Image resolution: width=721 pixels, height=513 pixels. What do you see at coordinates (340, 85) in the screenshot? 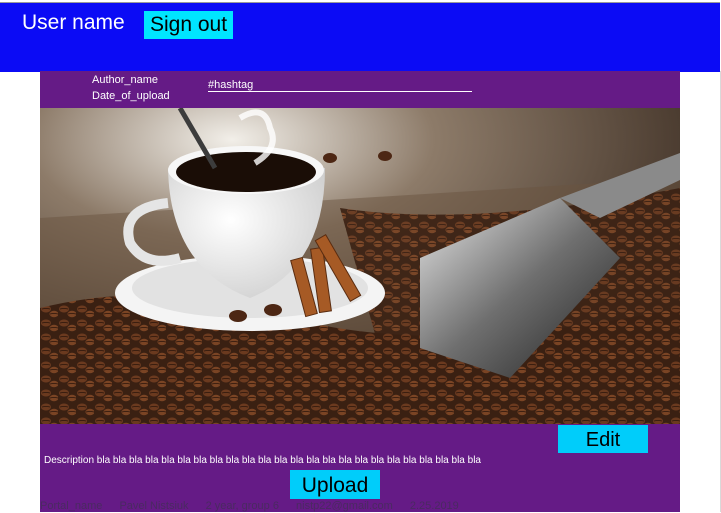
I see `hashtag-link: #hashtag` at bounding box center [340, 85].